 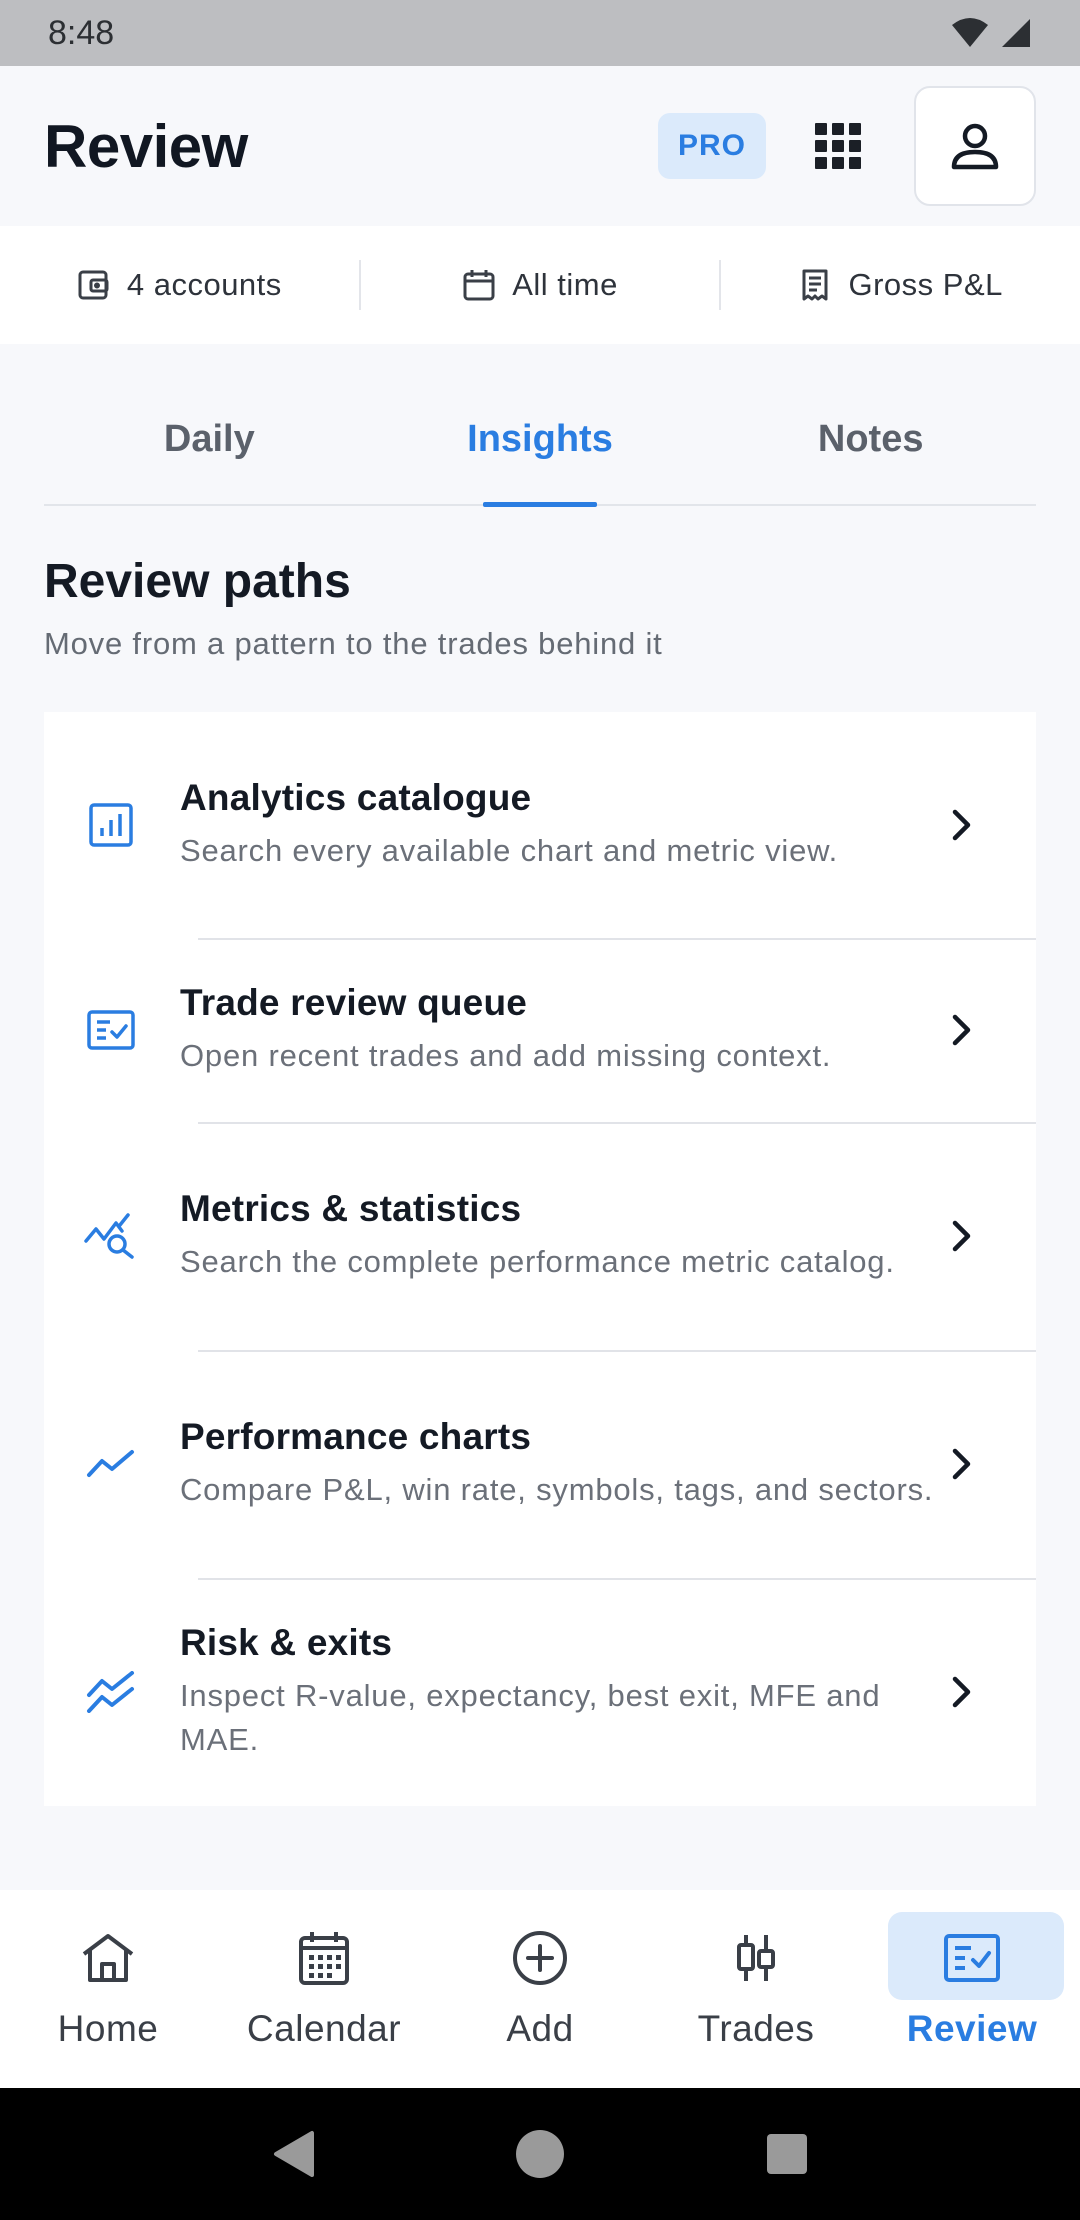 I want to click on path-title: Analytics catalogue, so click(x=356, y=797).